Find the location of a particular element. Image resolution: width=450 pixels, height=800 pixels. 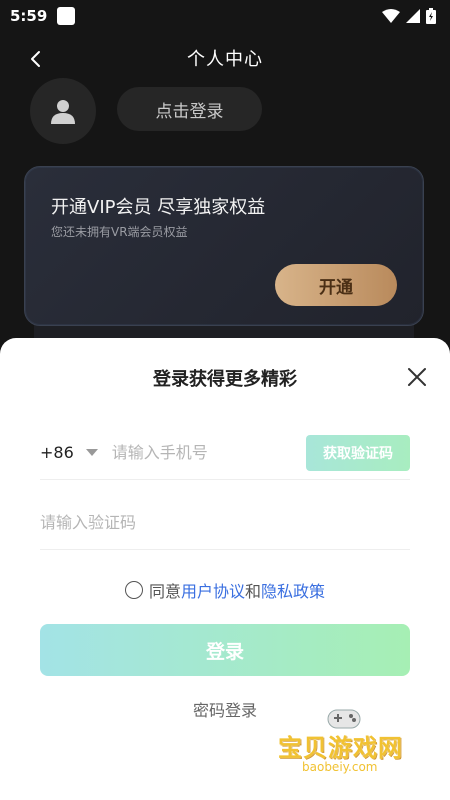

phone-input is located at coordinates (196, 452).